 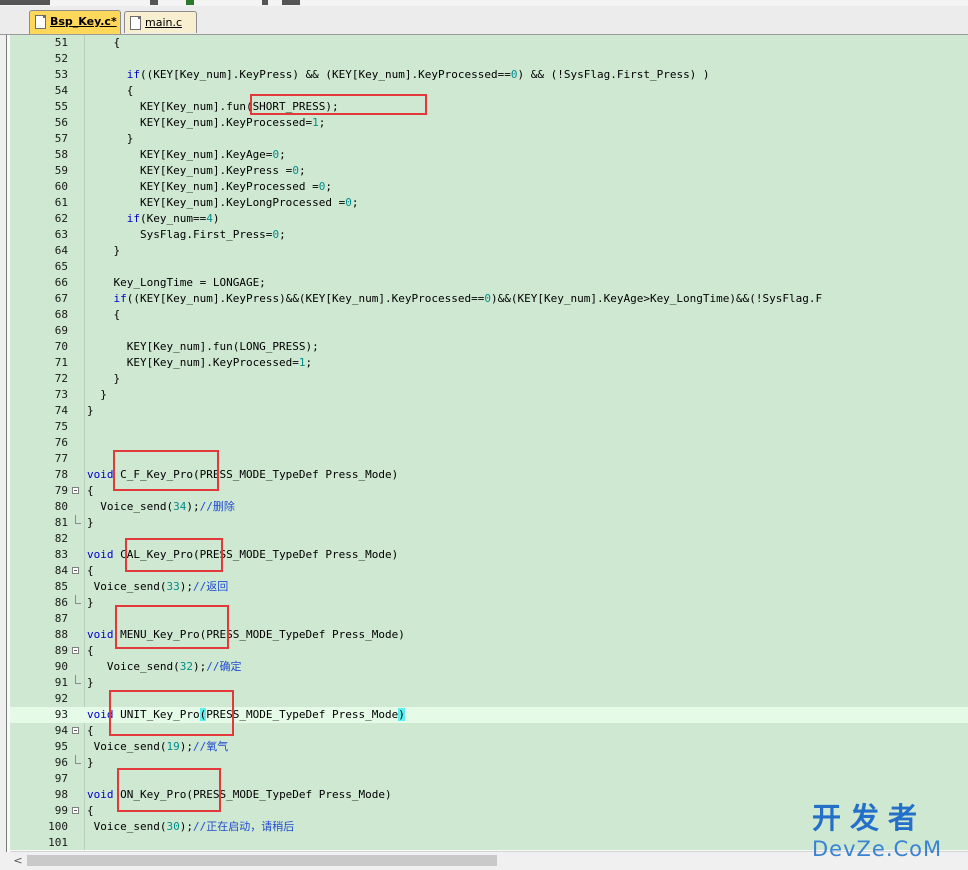 What do you see at coordinates (489, 347) in the screenshot?
I see `code-line: 70 KEY[Key_num].fun(LONG_PRESS);` at bounding box center [489, 347].